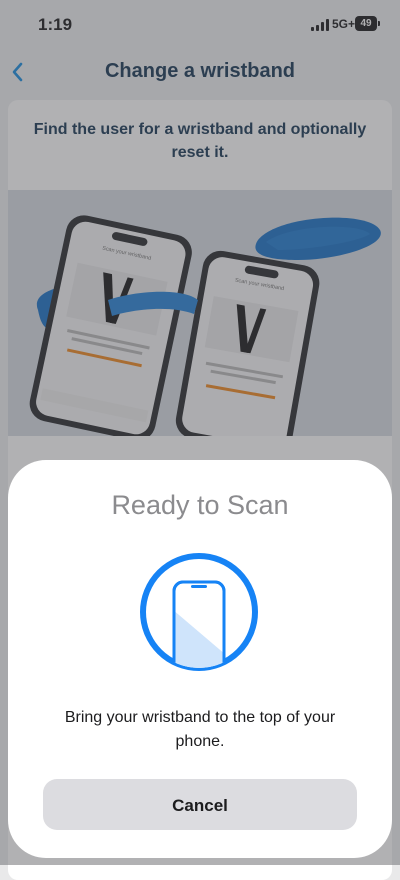  What do you see at coordinates (199, 612) in the screenshot?
I see `phone-scan-icon` at bounding box center [199, 612].